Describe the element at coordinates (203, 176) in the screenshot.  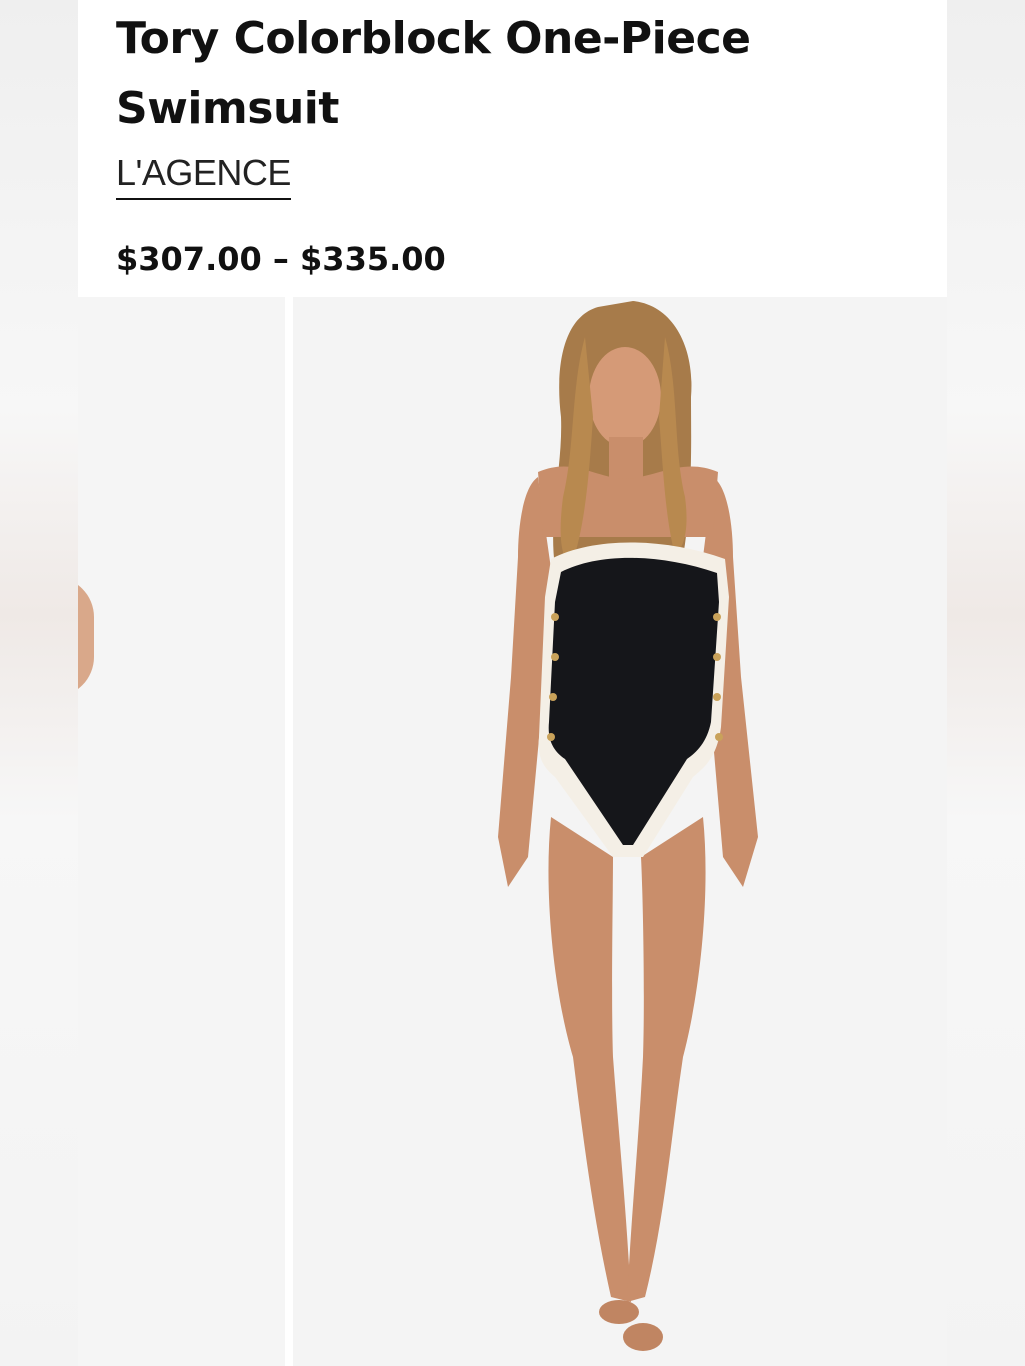
I see `brand-link: L'AGENCE` at that location.